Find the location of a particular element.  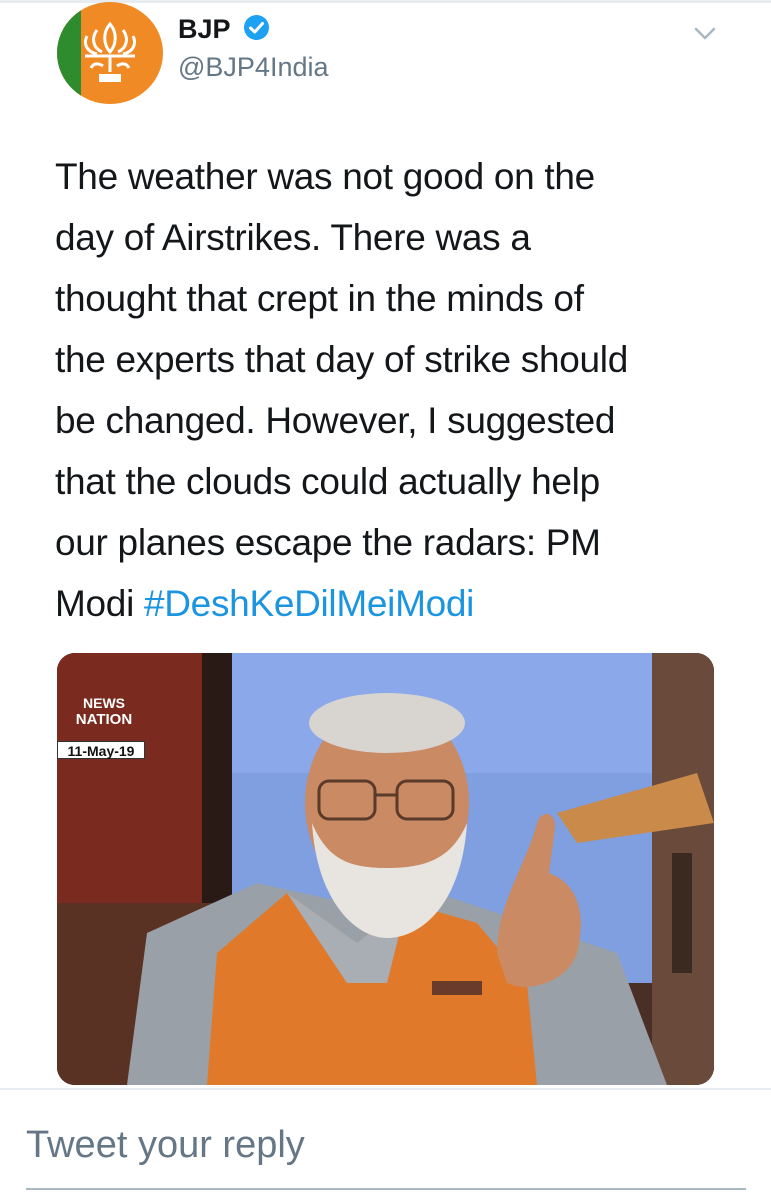

verified-badge-icon is located at coordinates (256, 27).